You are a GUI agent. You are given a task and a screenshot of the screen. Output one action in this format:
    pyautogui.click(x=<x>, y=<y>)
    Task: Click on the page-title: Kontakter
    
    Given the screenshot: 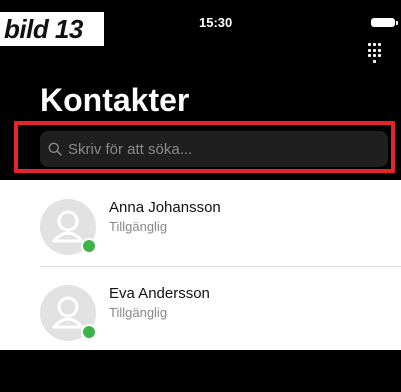 What is the action you would take?
    pyautogui.click(x=115, y=100)
    